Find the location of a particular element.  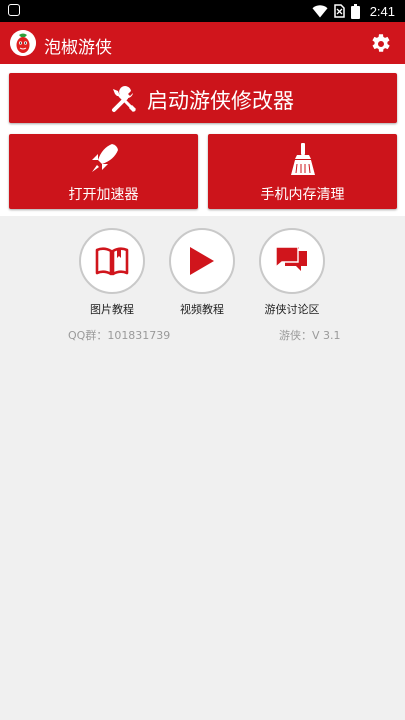

battery-icon is located at coordinates (355, 11).